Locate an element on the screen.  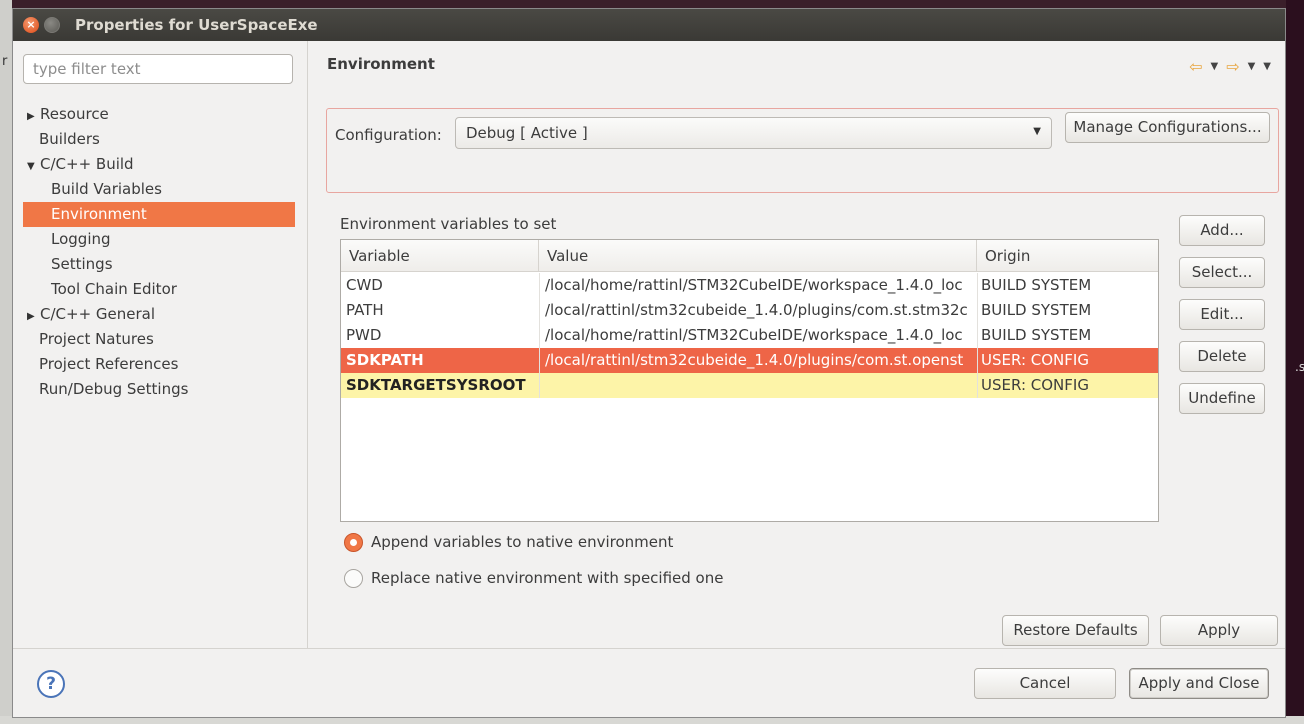
tree-item-environment: Environment is located at coordinates (159, 214).